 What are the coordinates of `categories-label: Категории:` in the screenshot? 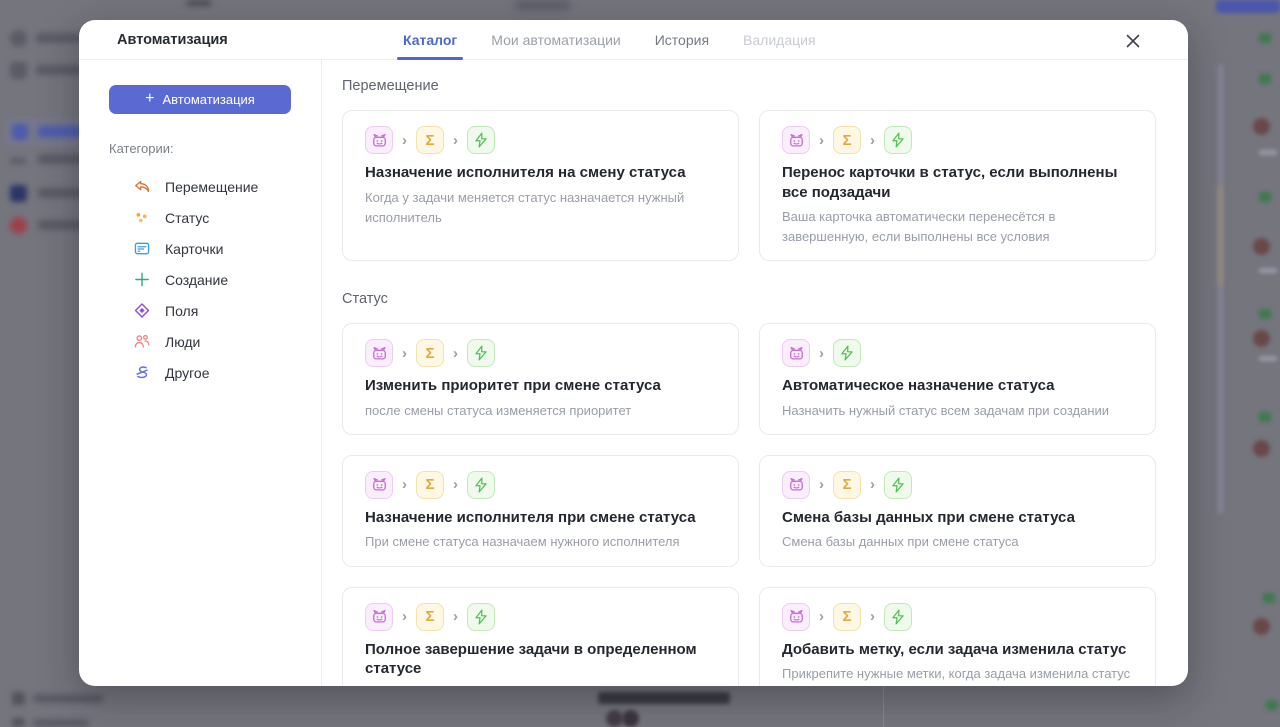 It's located at (141, 148).